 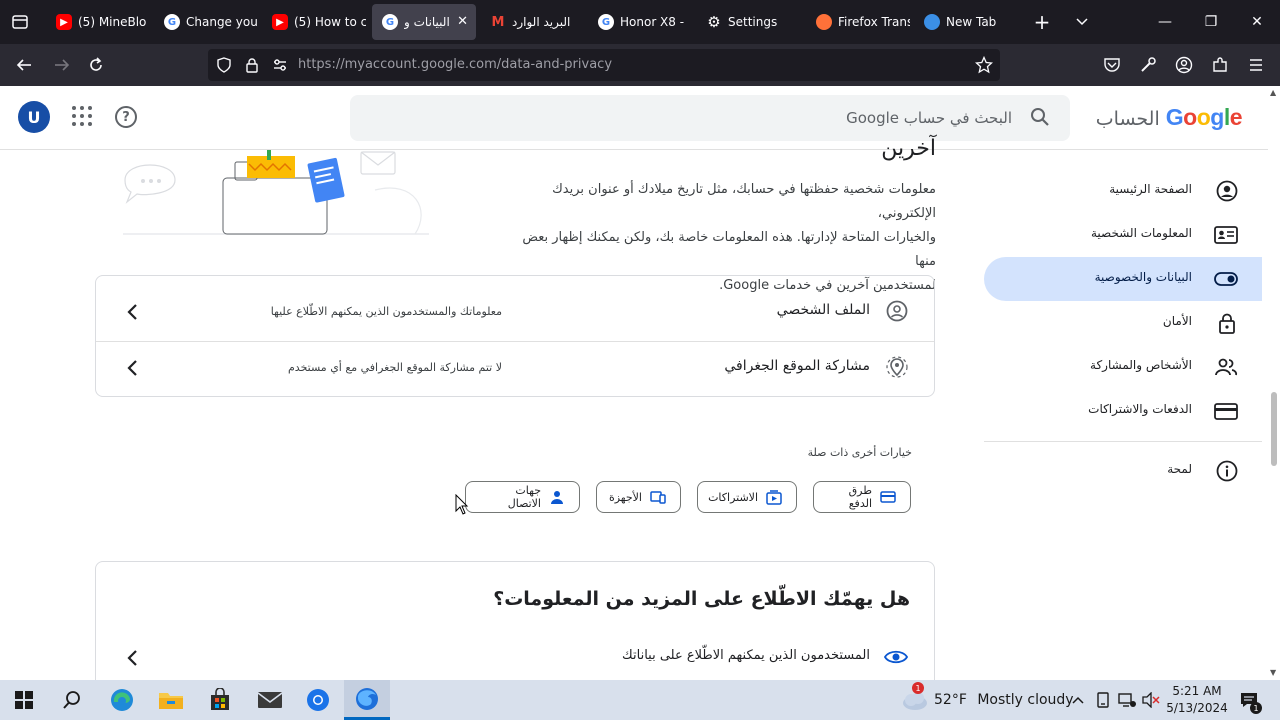 What do you see at coordinates (1040, 117) in the screenshot?
I see `search-icon` at bounding box center [1040, 117].